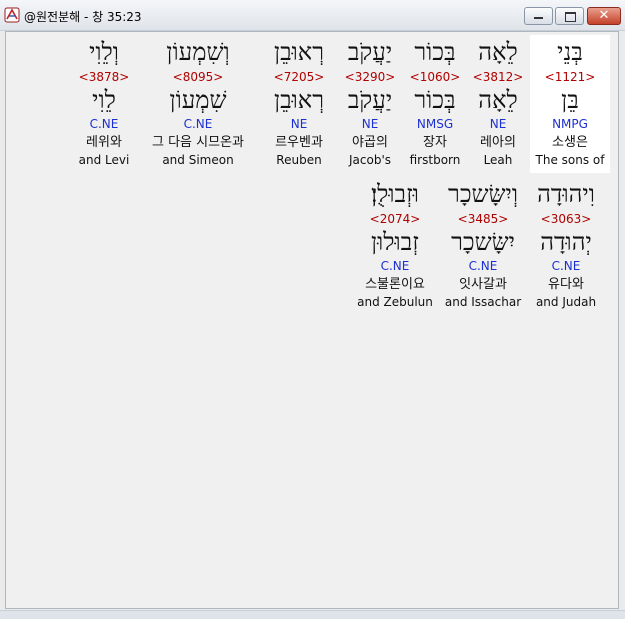 This screenshot has height=619, width=625. Describe the element at coordinates (498, 77) in the screenshot. I see `strong-number: <3812>` at that location.